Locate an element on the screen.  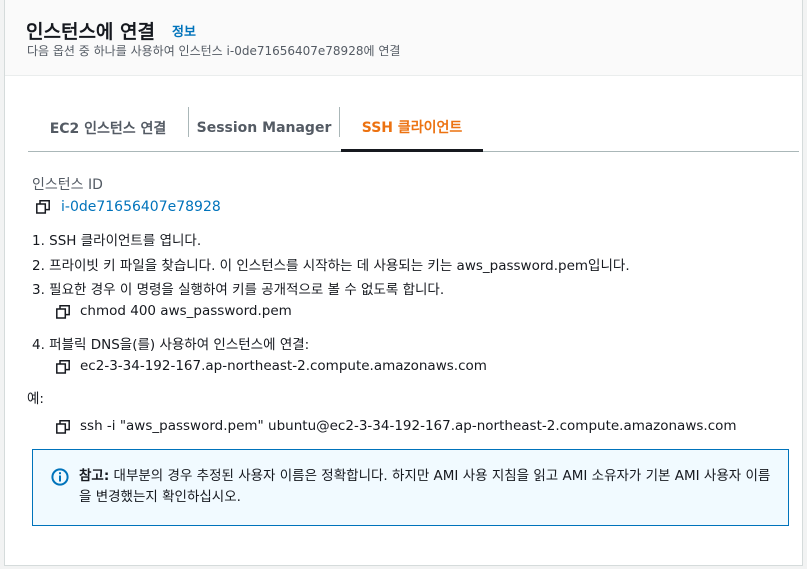
instance-id-label: 인스턴스 ID is located at coordinates (67, 185).